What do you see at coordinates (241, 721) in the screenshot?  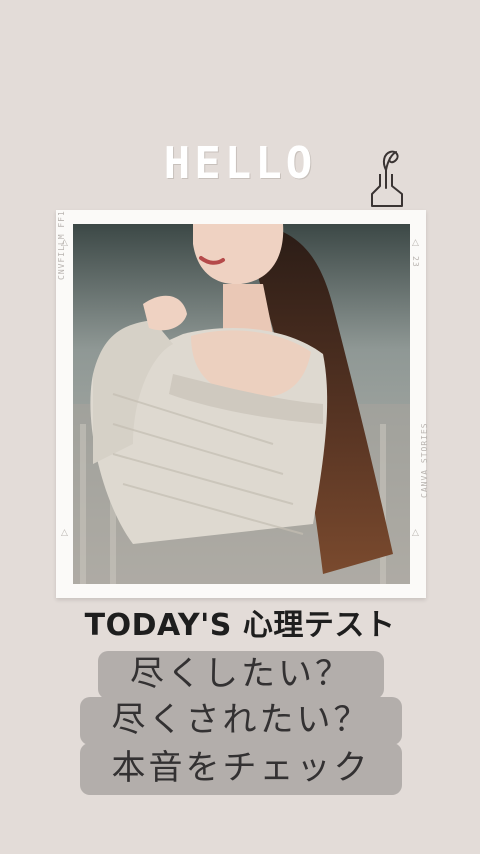 I see `quiz-tagline-line-2: 尽くされたい？` at bounding box center [241, 721].